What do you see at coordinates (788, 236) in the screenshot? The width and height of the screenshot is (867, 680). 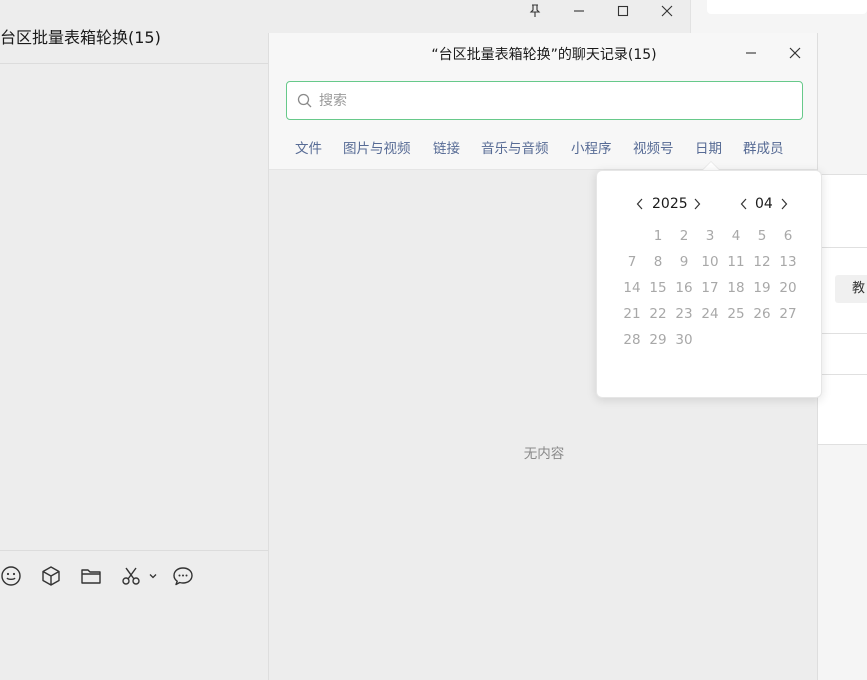 I see `calendar-day: 6` at bounding box center [788, 236].